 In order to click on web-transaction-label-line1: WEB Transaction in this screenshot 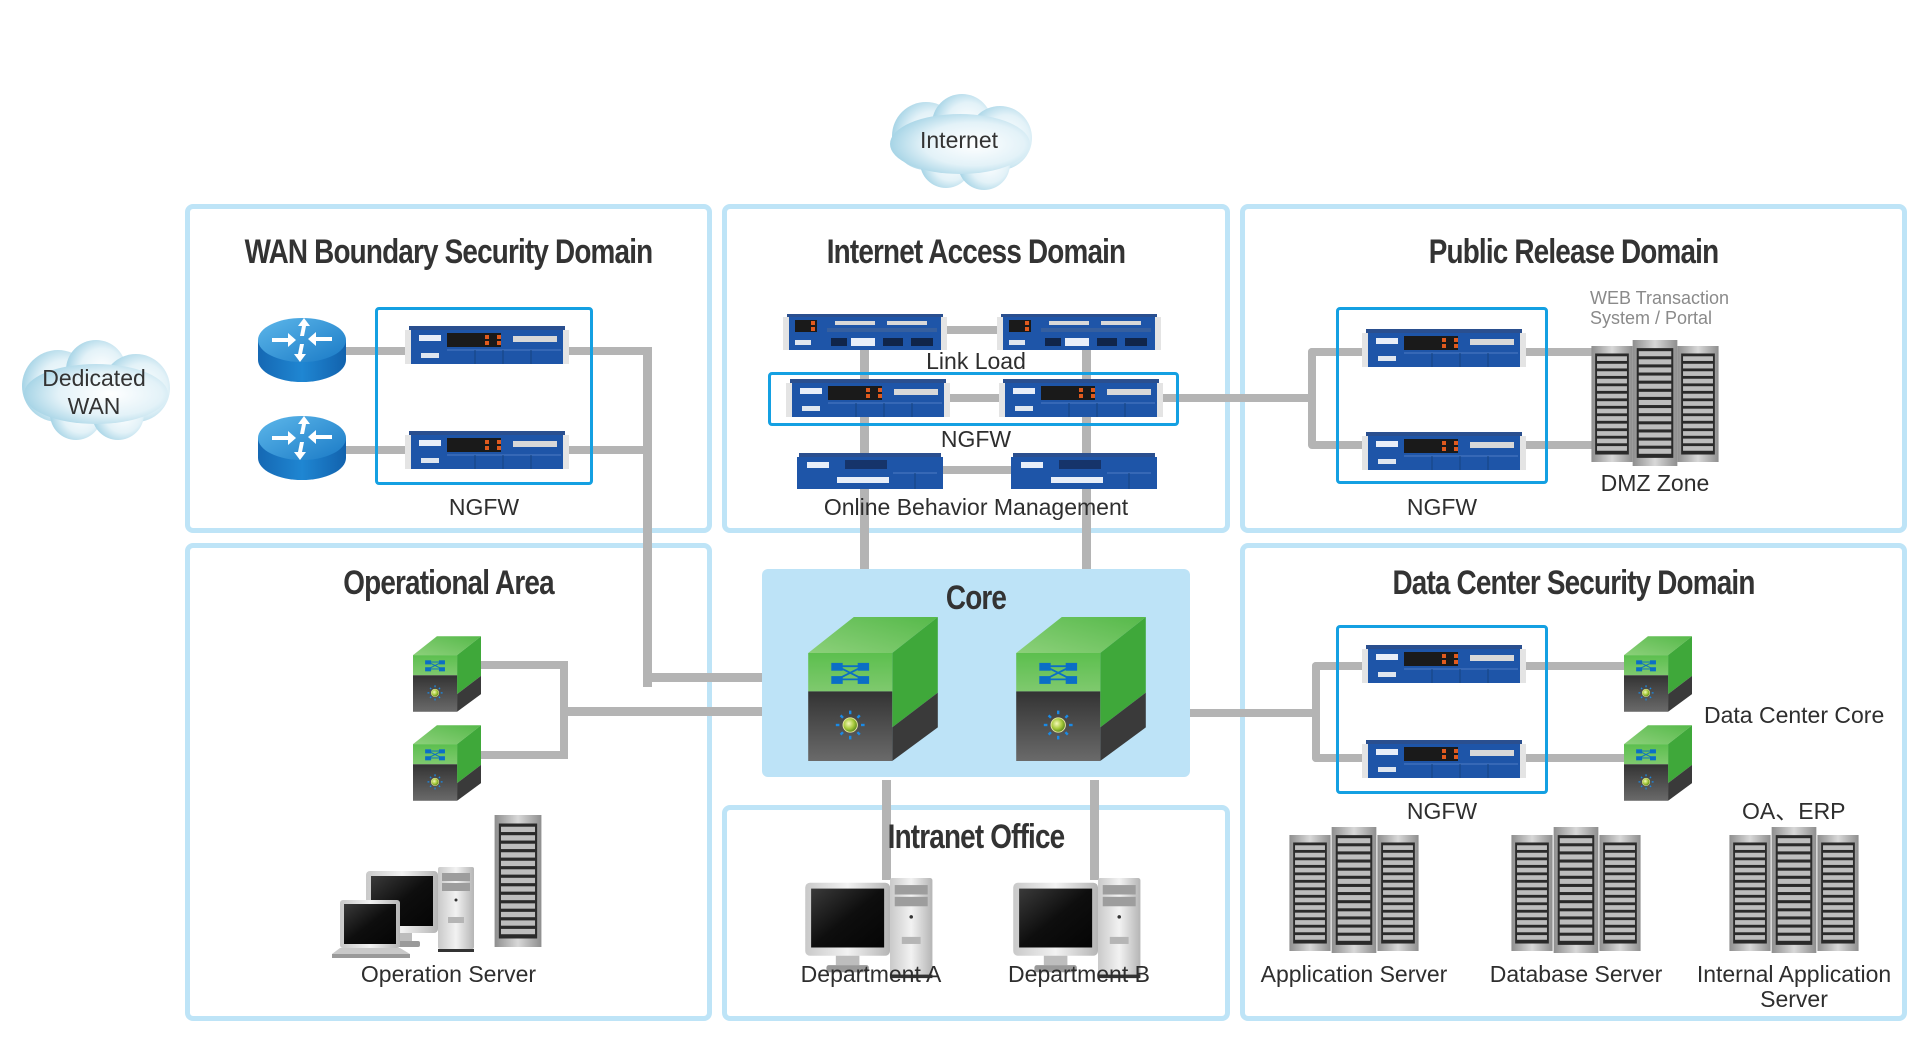, I will do `click(1660, 298)`.